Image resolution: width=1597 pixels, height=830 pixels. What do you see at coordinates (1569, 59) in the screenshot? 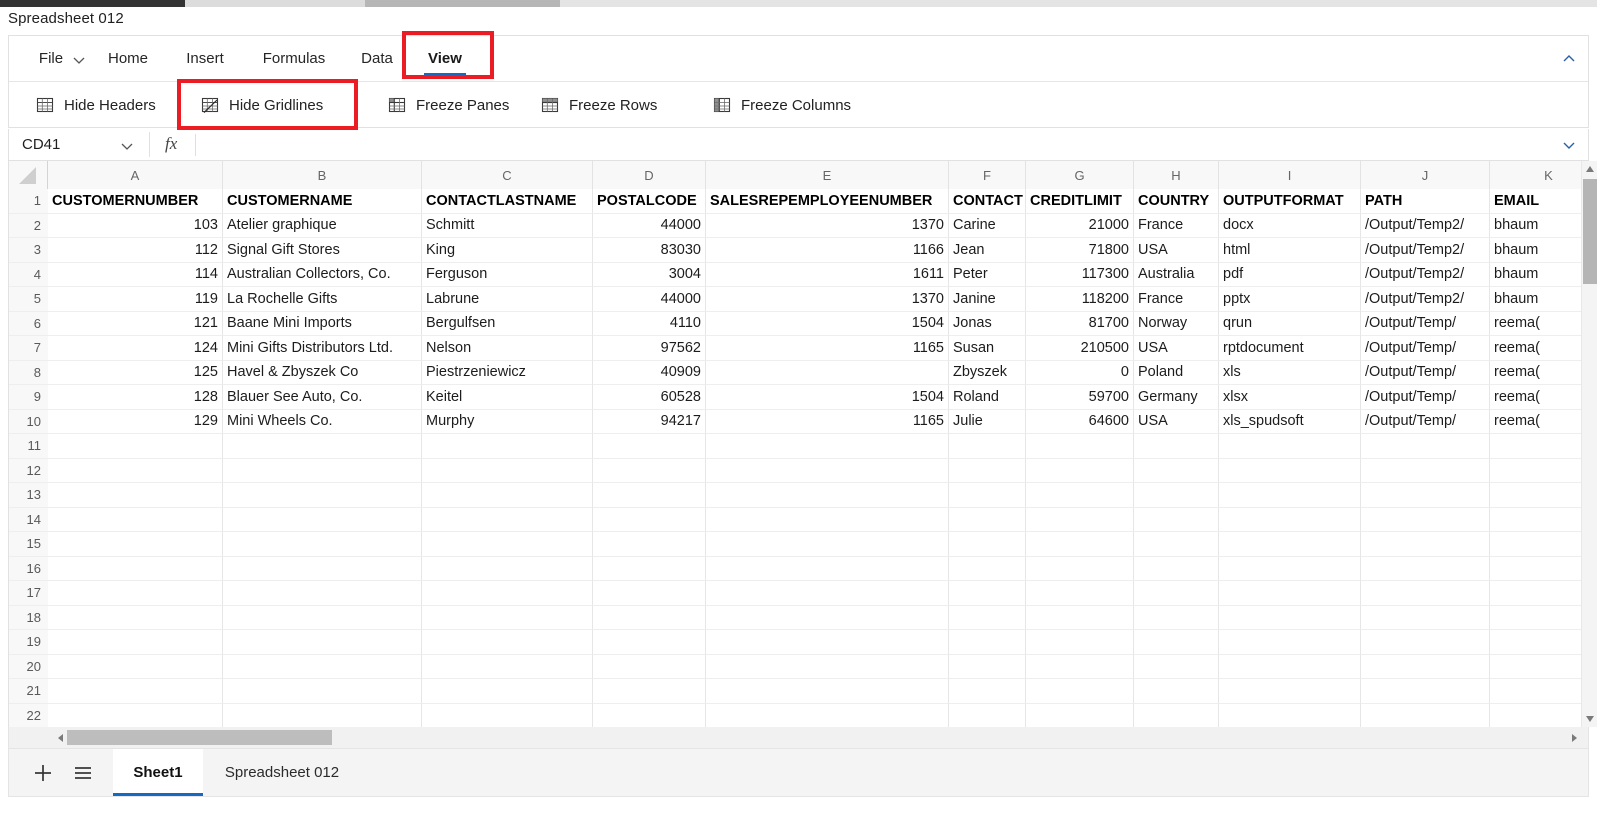
I see `chevron-up-icon` at bounding box center [1569, 59].